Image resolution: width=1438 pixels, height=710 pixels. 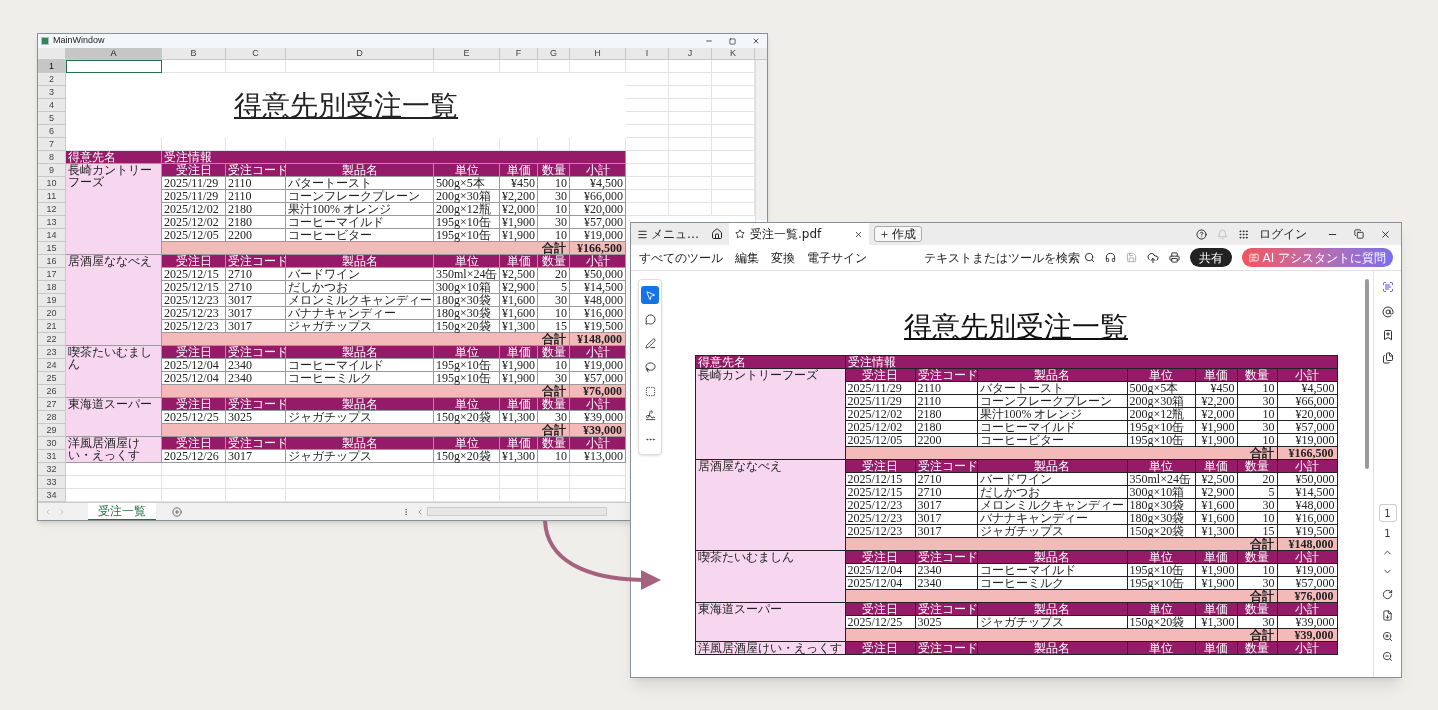 What do you see at coordinates (52, 300) in the screenshot?
I see `row-number: 19` at bounding box center [52, 300].